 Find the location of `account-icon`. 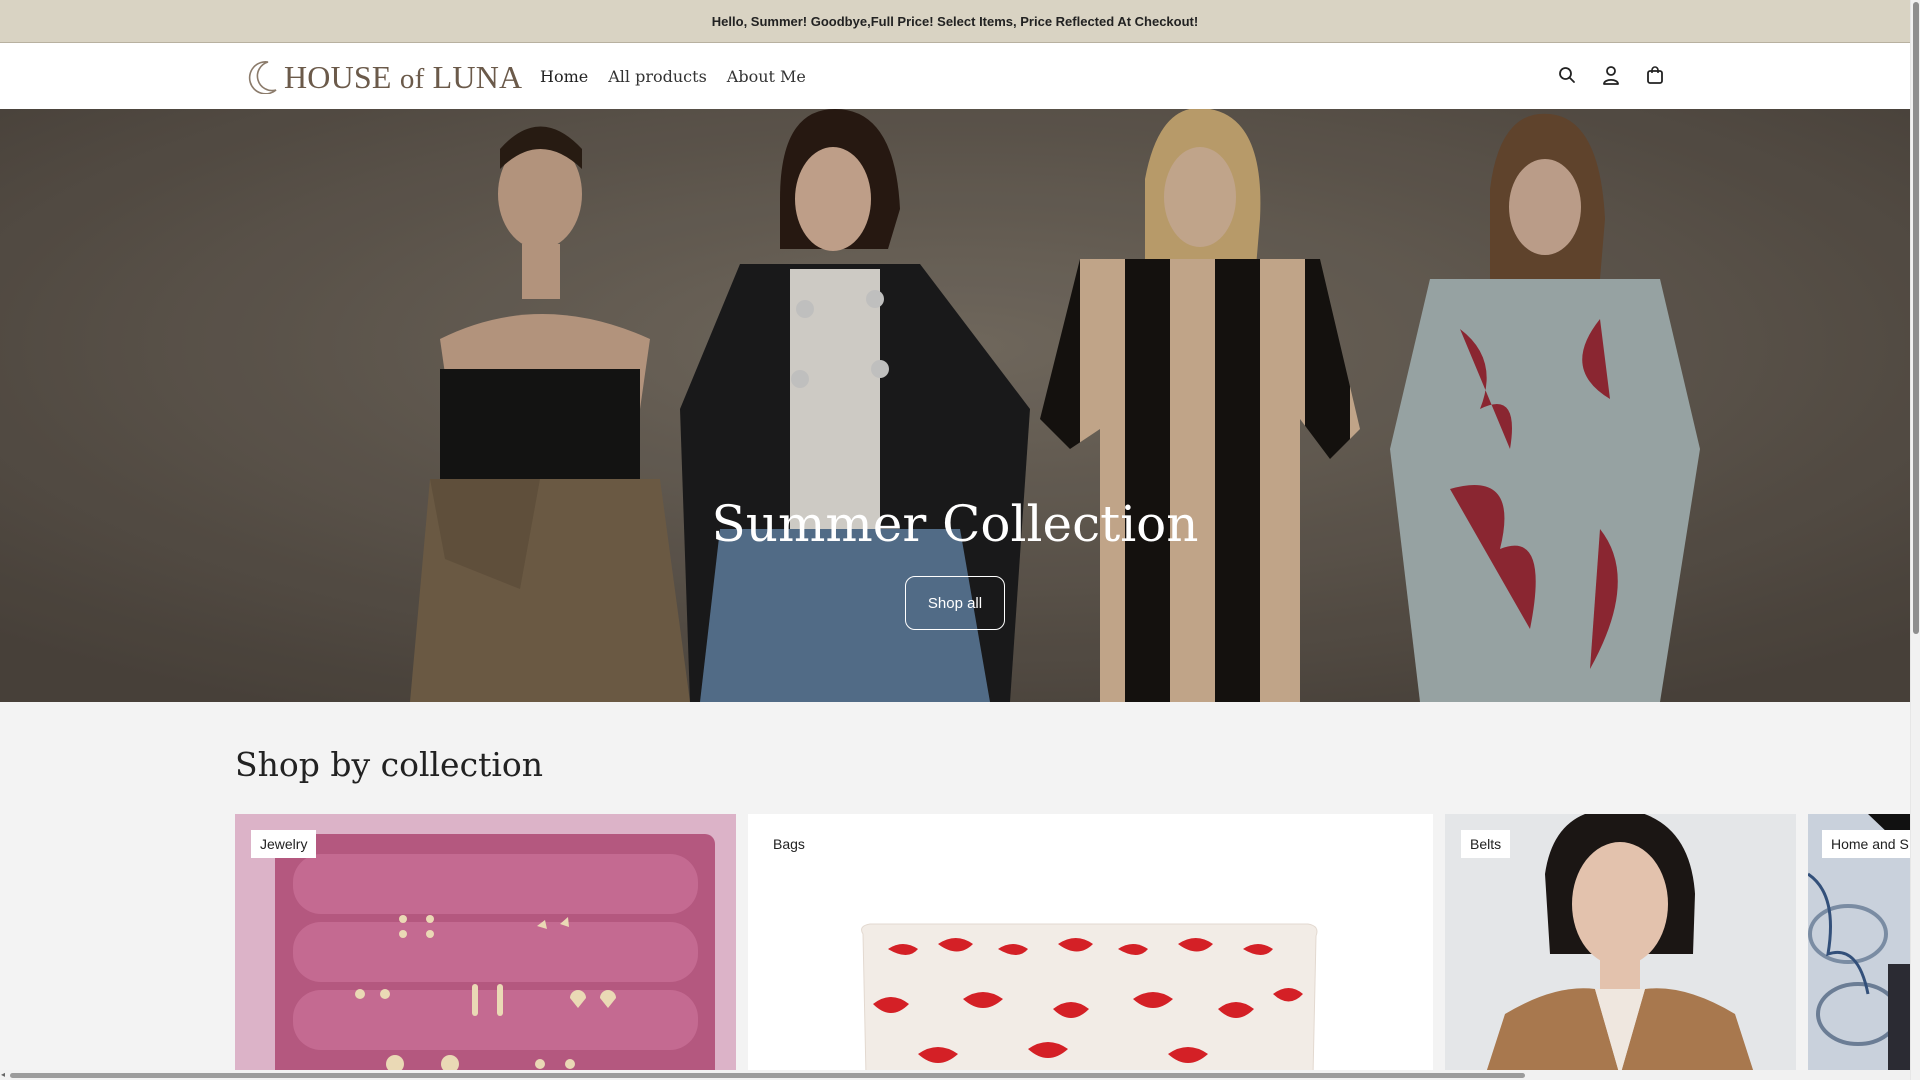

account-icon is located at coordinates (1611, 75).